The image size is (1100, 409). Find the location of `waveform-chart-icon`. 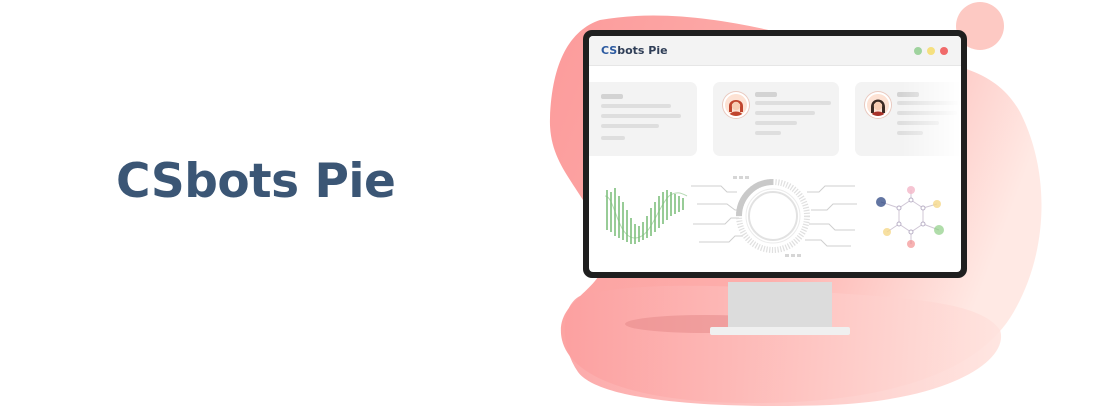

waveform-chart-icon is located at coordinates (646, 216).